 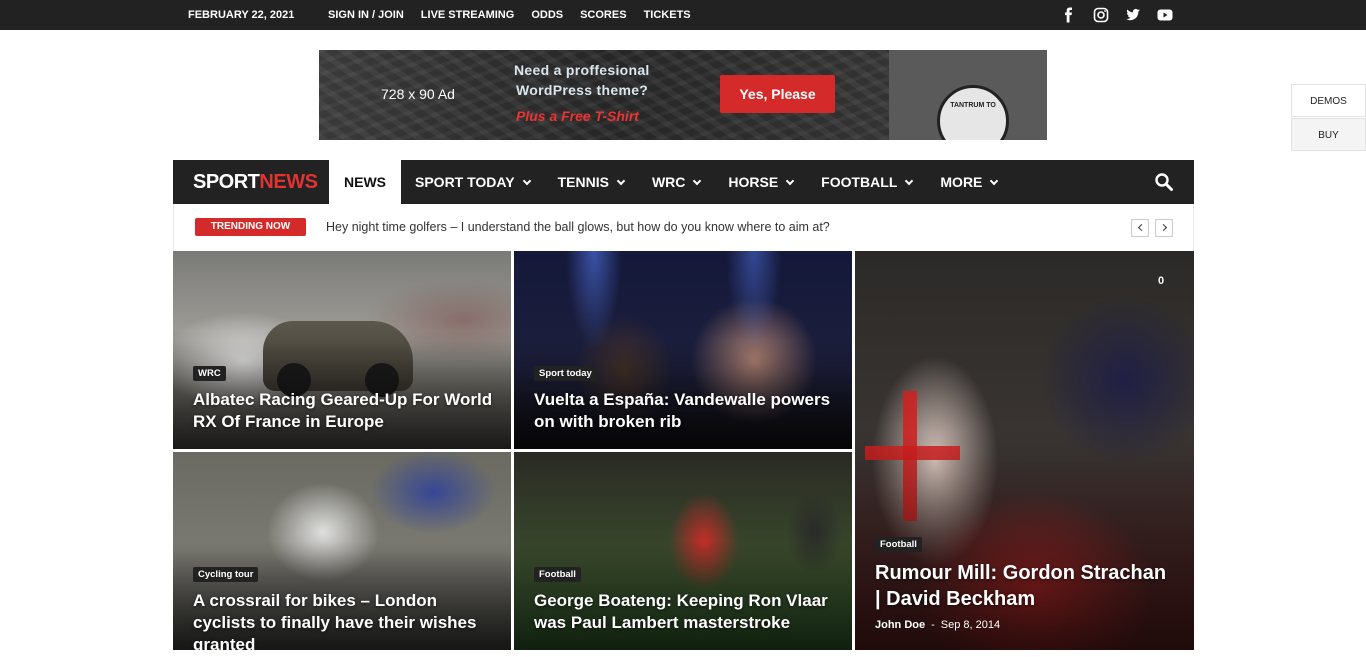 What do you see at coordinates (565, 373) in the screenshot?
I see `category-badge: Sport today` at bounding box center [565, 373].